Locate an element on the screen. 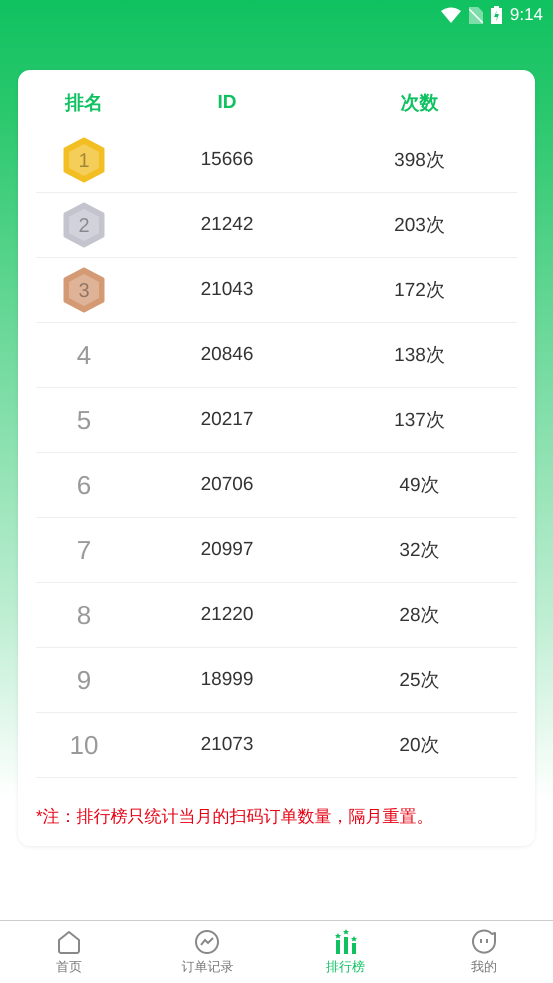 The height and width of the screenshot is (983, 553). column-header: 排名 is located at coordinates (84, 104).